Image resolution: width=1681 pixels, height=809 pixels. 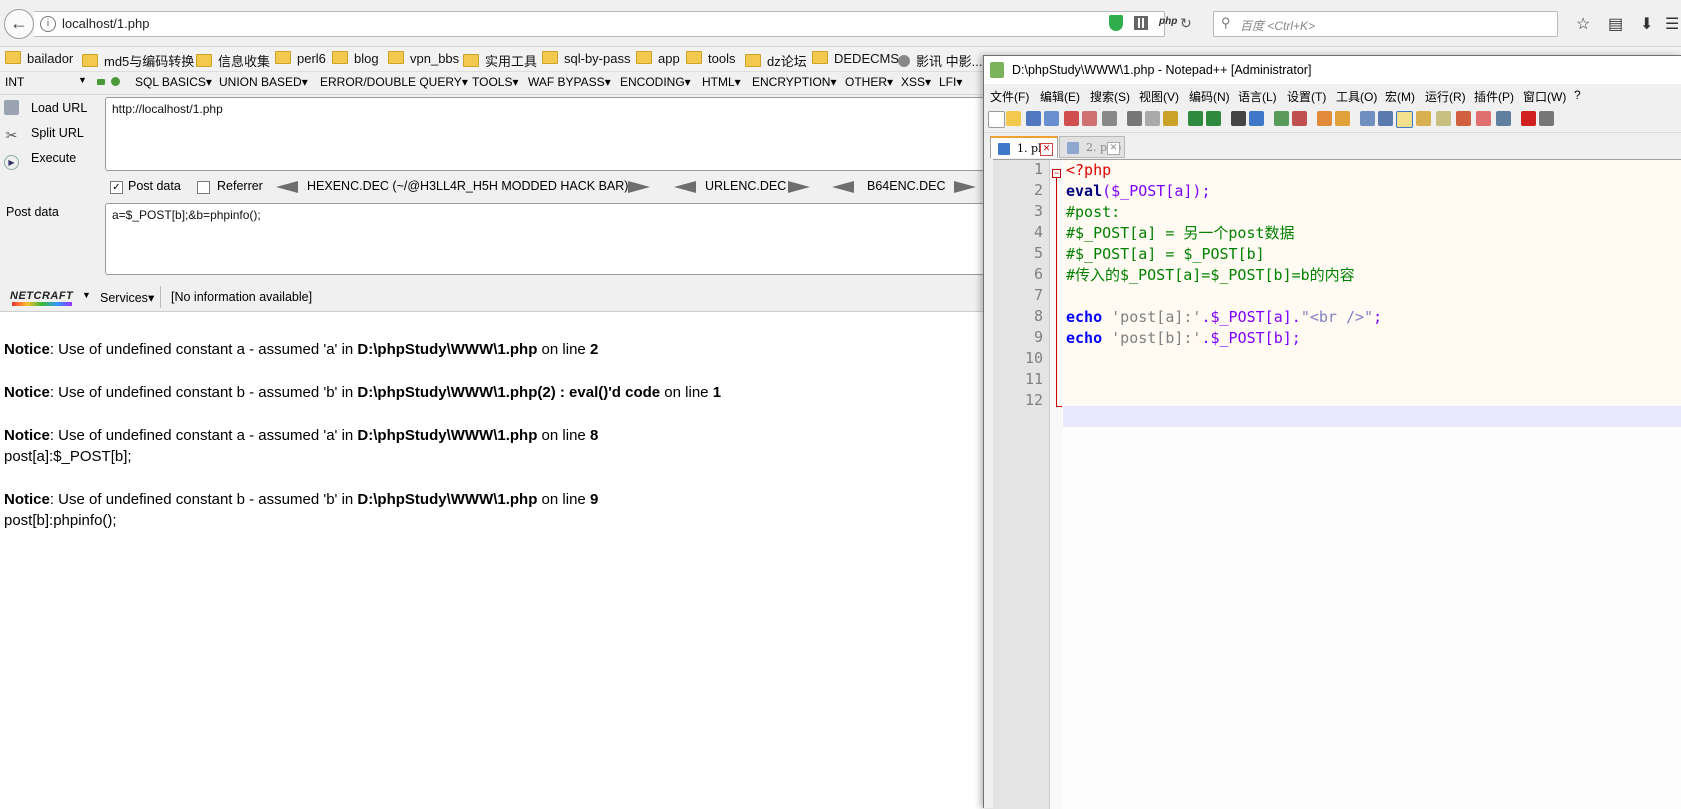 What do you see at coordinates (1213, 118) in the screenshot?
I see `redo-icon` at bounding box center [1213, 118].